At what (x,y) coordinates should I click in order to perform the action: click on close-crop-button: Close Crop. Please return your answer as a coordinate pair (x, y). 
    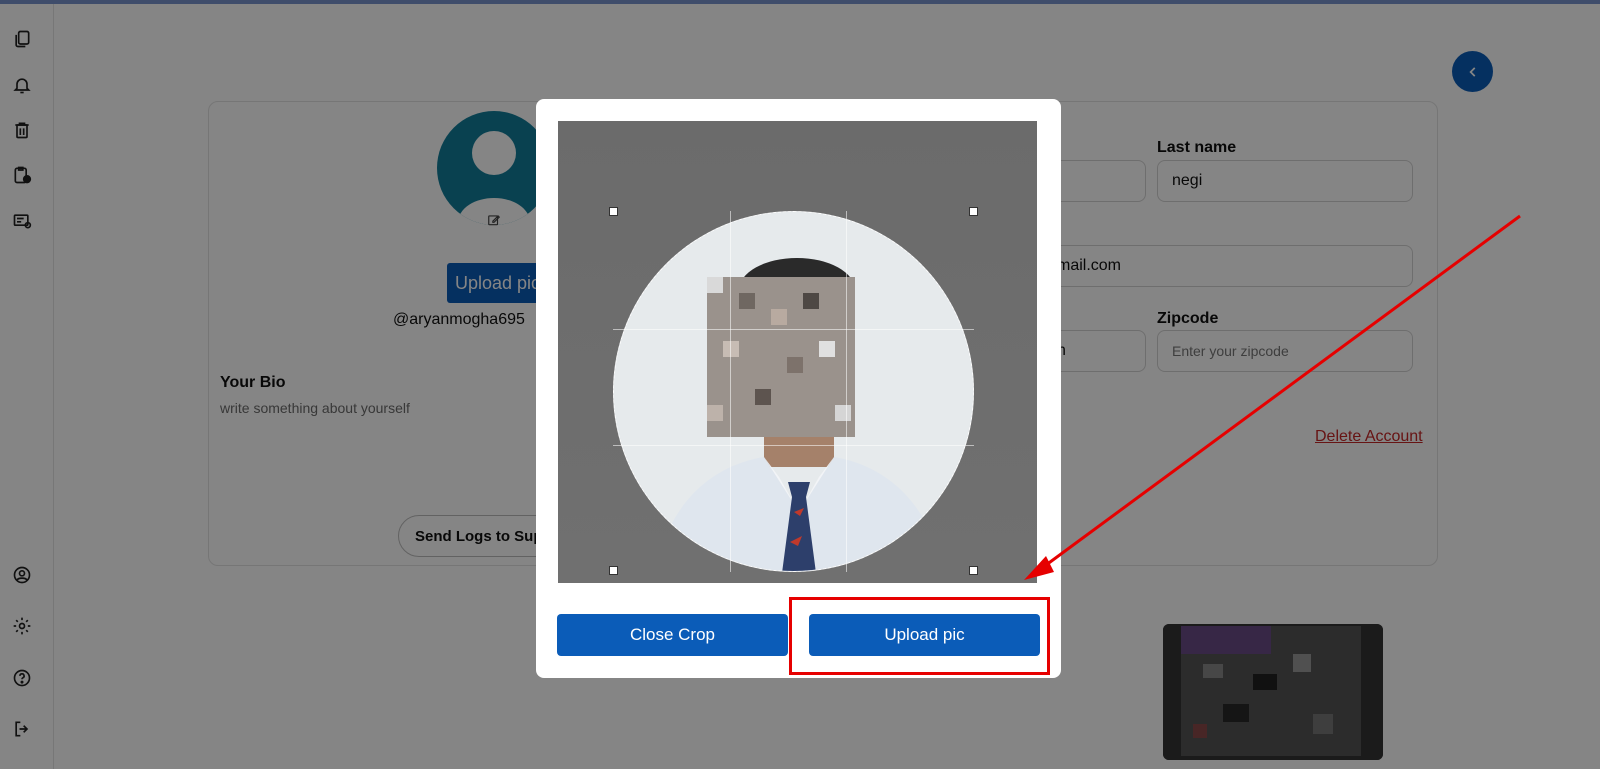
    Looking at the image, I should click on (672, 635).